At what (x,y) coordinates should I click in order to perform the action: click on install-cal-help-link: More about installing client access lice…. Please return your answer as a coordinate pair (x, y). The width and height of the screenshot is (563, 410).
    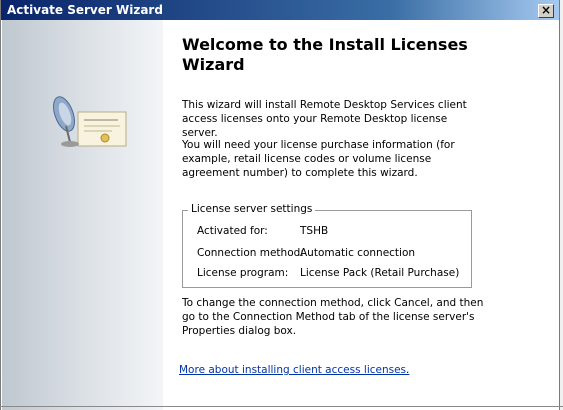
    Looking at the image, I should click on (292, 370).